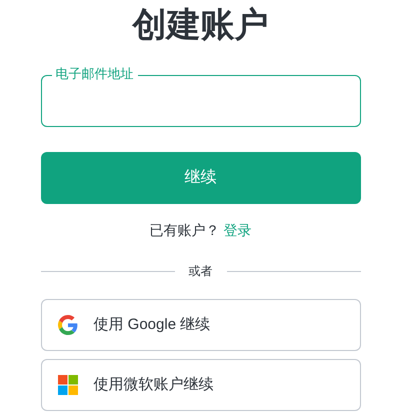  What do you see at coordinates (185, 230) in the screenshot?
I see `login-prompt-text: 已有账户？` at bounding box center [185, 230].